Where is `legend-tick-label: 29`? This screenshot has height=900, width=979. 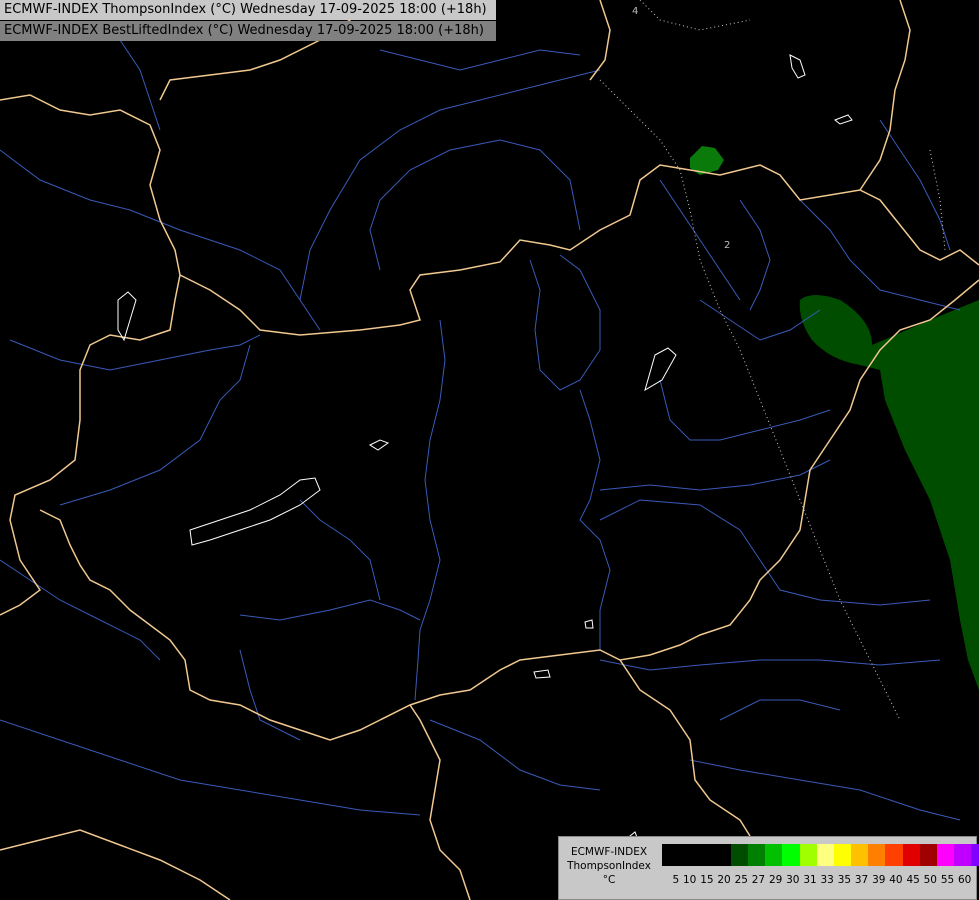
legend-tick-label: 29 is located at coordinates (775, 880).